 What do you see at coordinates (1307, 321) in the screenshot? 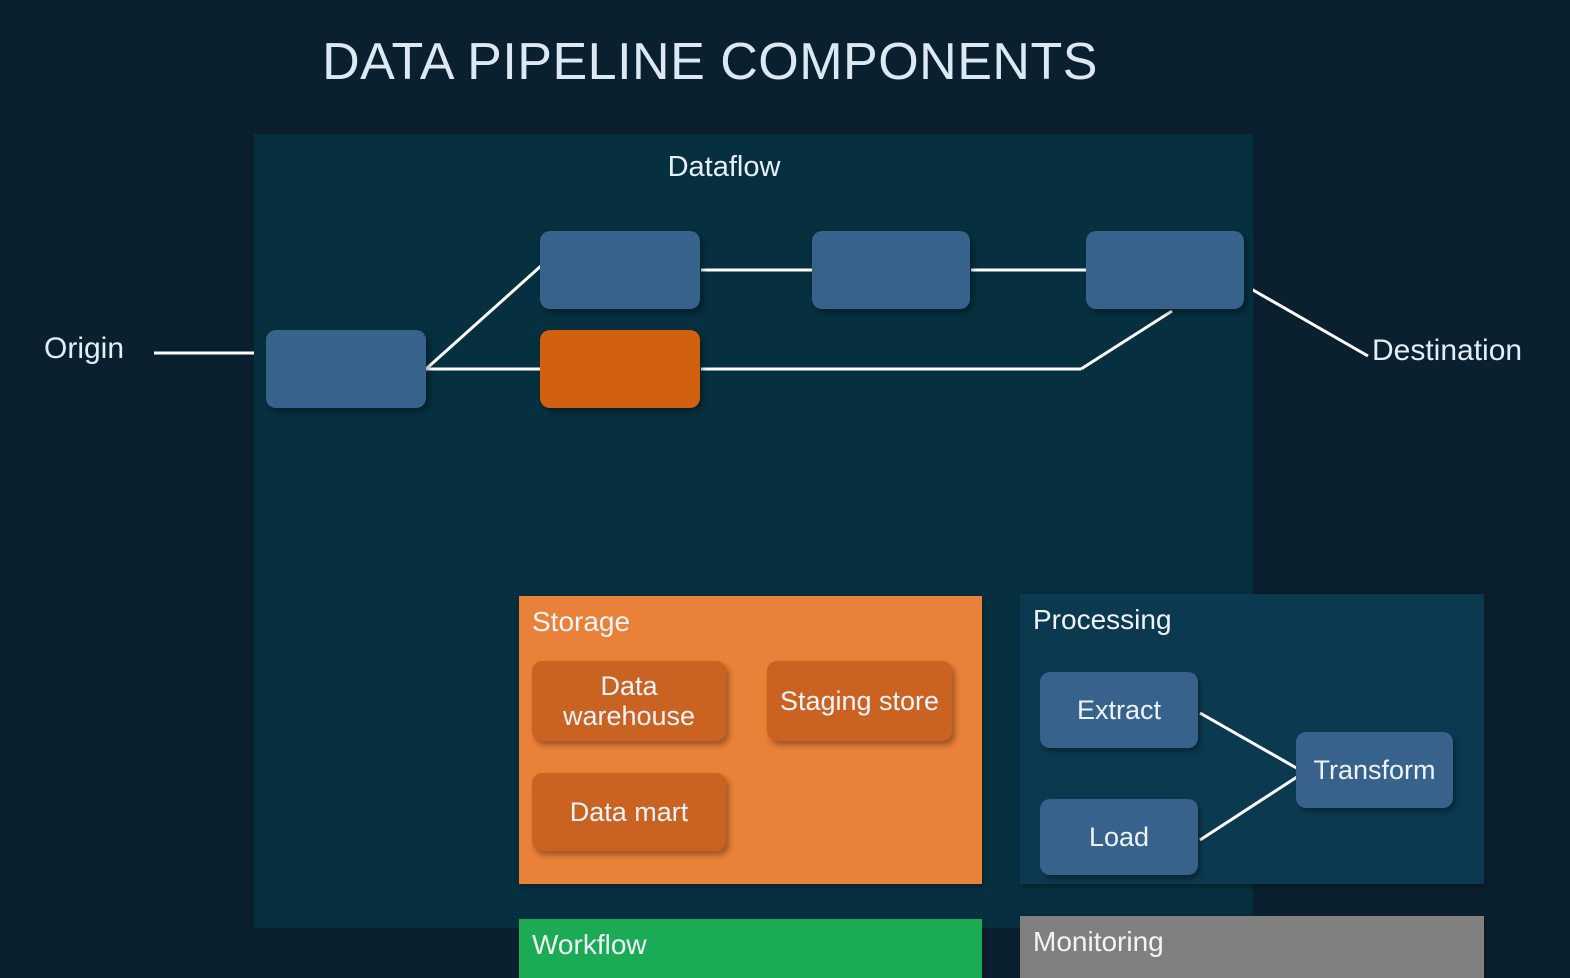
I see `destination-connector` at bounding box center [1307, 321].